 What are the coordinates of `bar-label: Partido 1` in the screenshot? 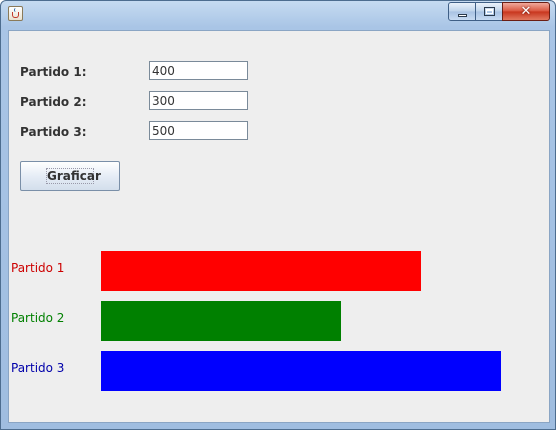 It's located at (38, 268).